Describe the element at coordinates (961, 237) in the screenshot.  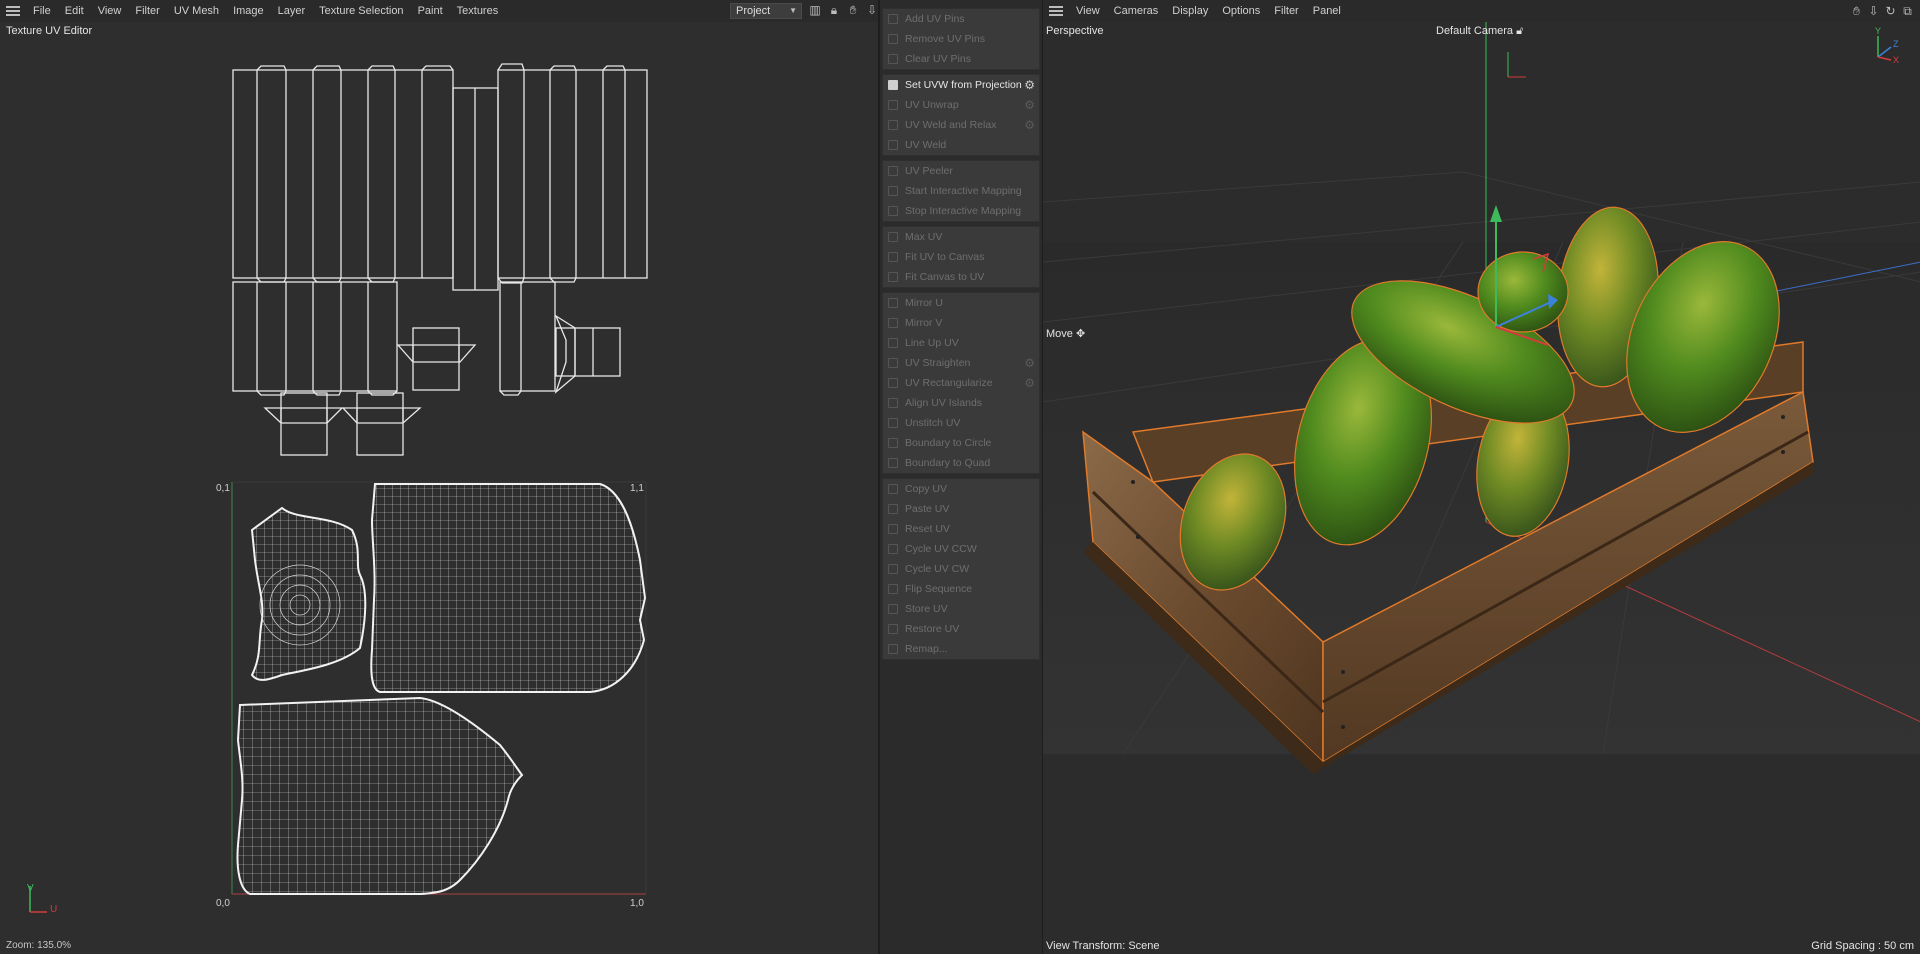
I see `command-max-uv-button: Max UV` at that location.